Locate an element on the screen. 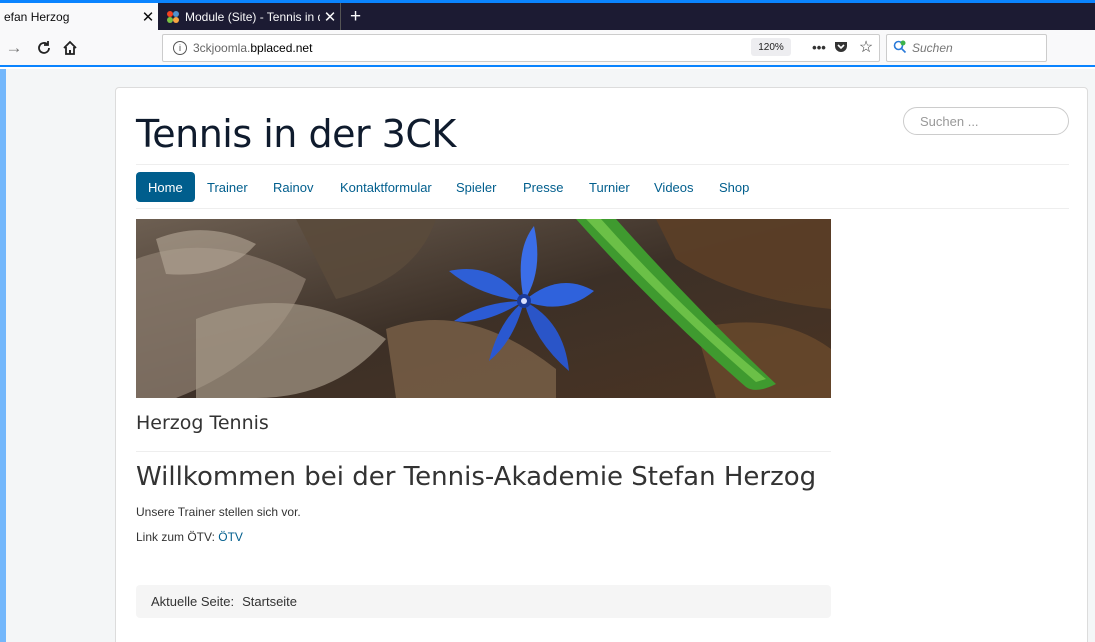  breadcrumb-label: Aktuelle Seite: is located at coordinates (193, 601).